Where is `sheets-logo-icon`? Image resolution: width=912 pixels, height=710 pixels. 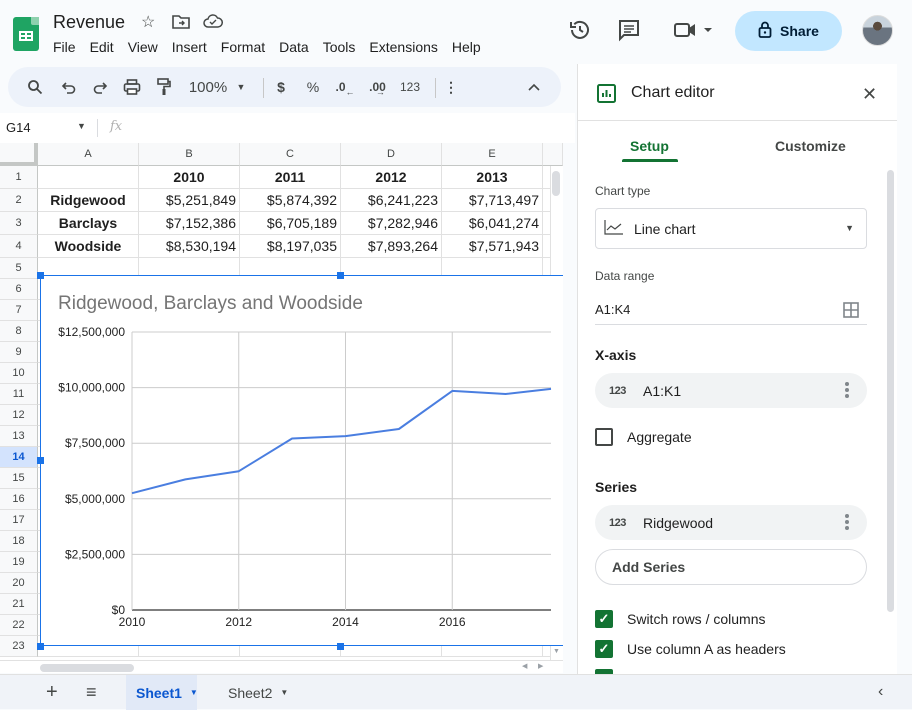 sheets-logo-icon is located at coordinates (26, 34).